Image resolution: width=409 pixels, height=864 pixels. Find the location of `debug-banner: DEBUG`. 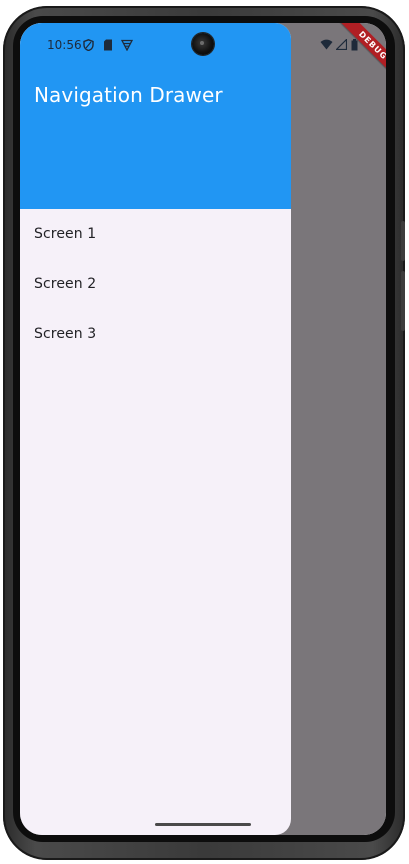

debug-banner: DEBUG is located at coordinates (356, 53).